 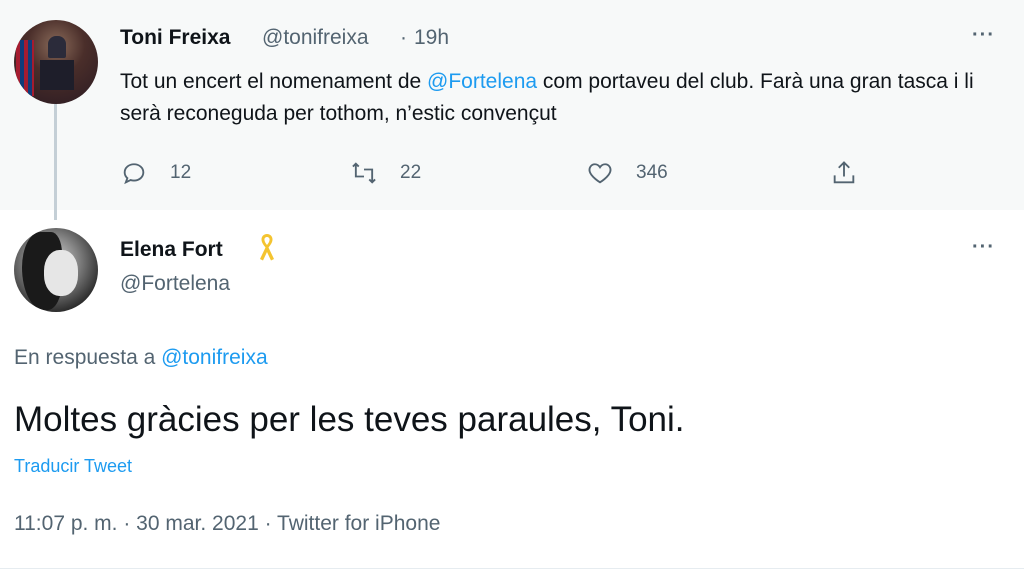 What do you see at coordinates (25, 68) in the screenshot?
I see `avatar-flag` at bounding box center [25, 68].